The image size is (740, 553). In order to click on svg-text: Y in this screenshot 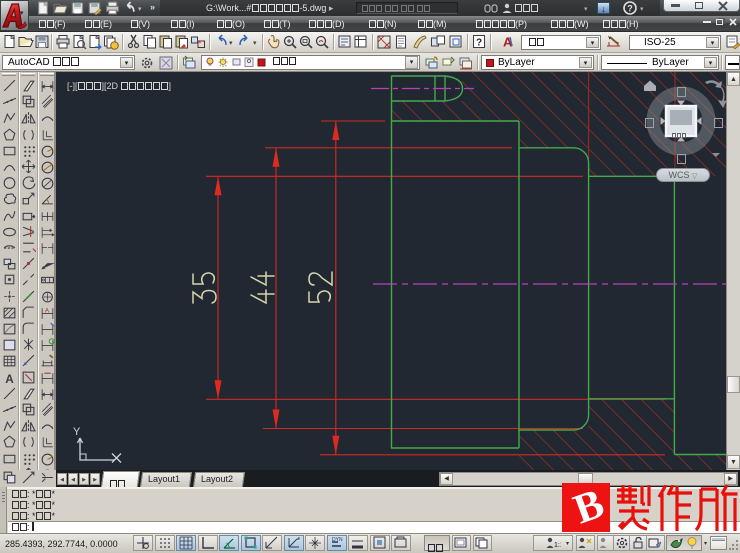, I will do `click(77, 432)`.